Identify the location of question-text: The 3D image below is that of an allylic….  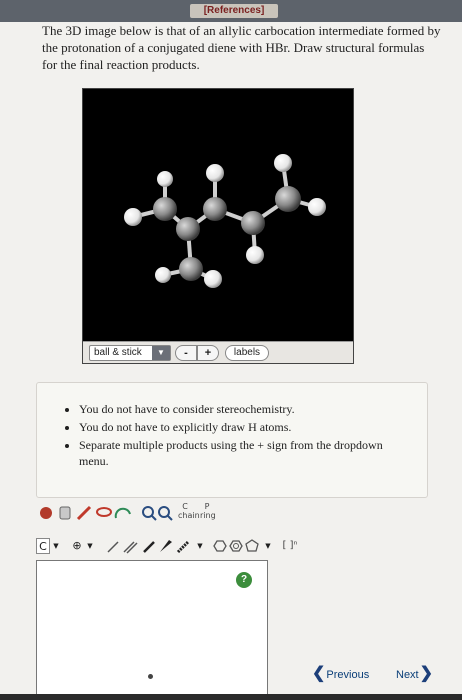
(241, 47).